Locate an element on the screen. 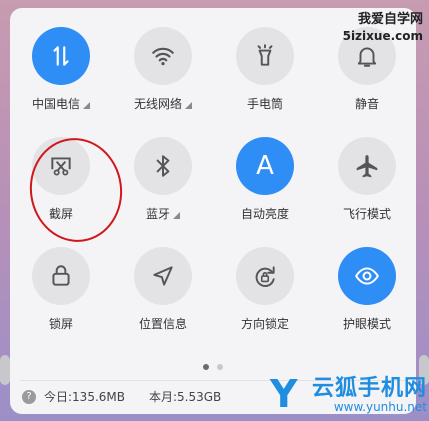 The width and height of the screenshot is (429, 421). tile-wifi: 无线网络 is located at coordinates (163, 77).